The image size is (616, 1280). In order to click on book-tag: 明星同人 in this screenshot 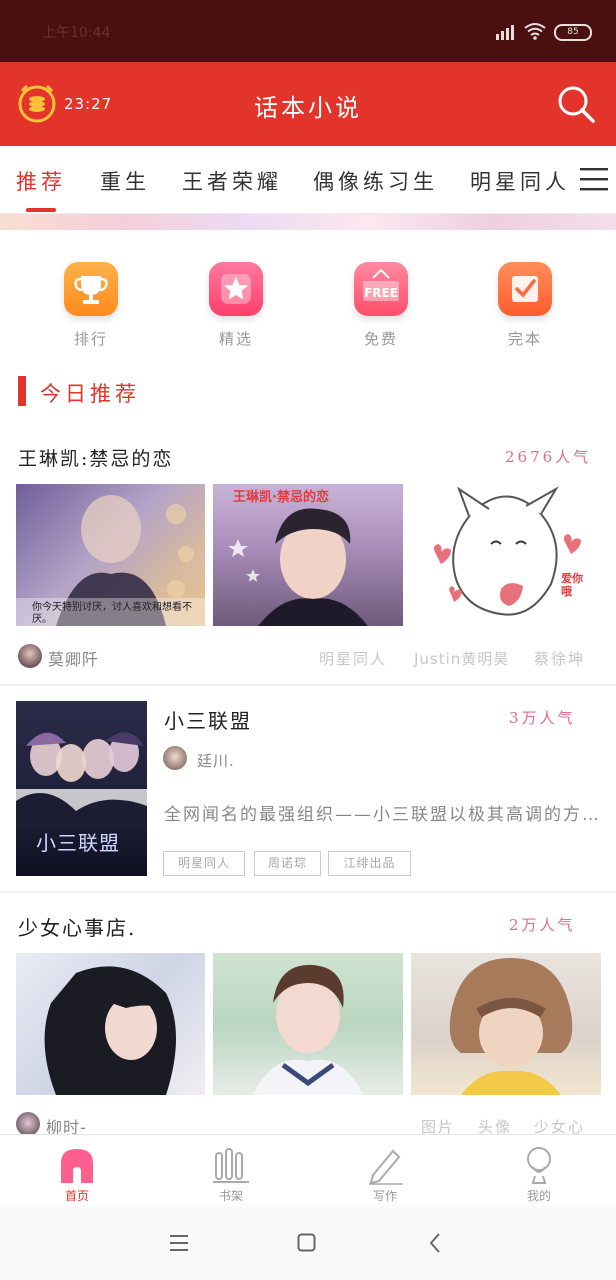, I will do `click(353, 658)`.